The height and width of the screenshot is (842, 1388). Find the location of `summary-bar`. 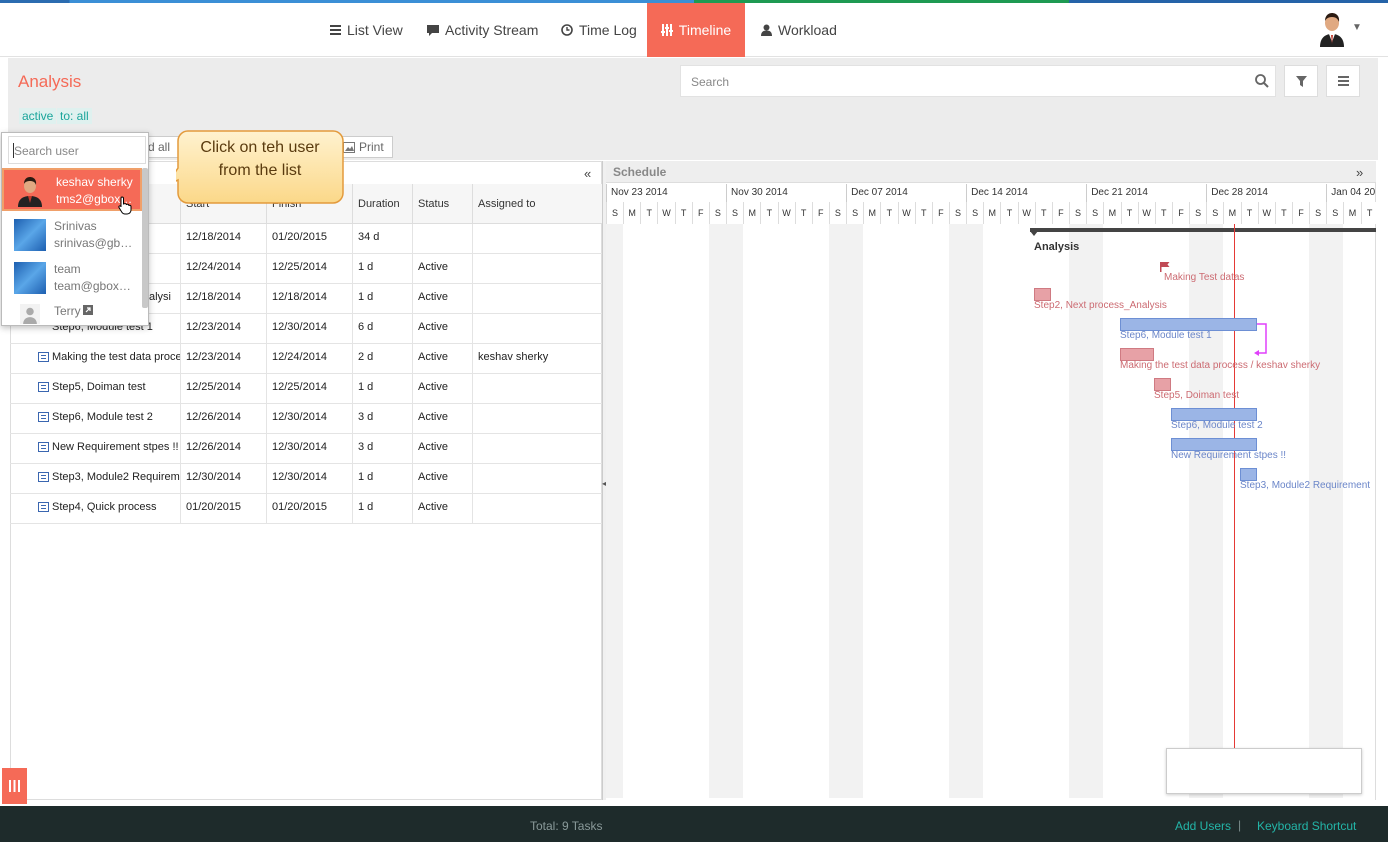

summary-bar is located at coordinates (1203, 232).